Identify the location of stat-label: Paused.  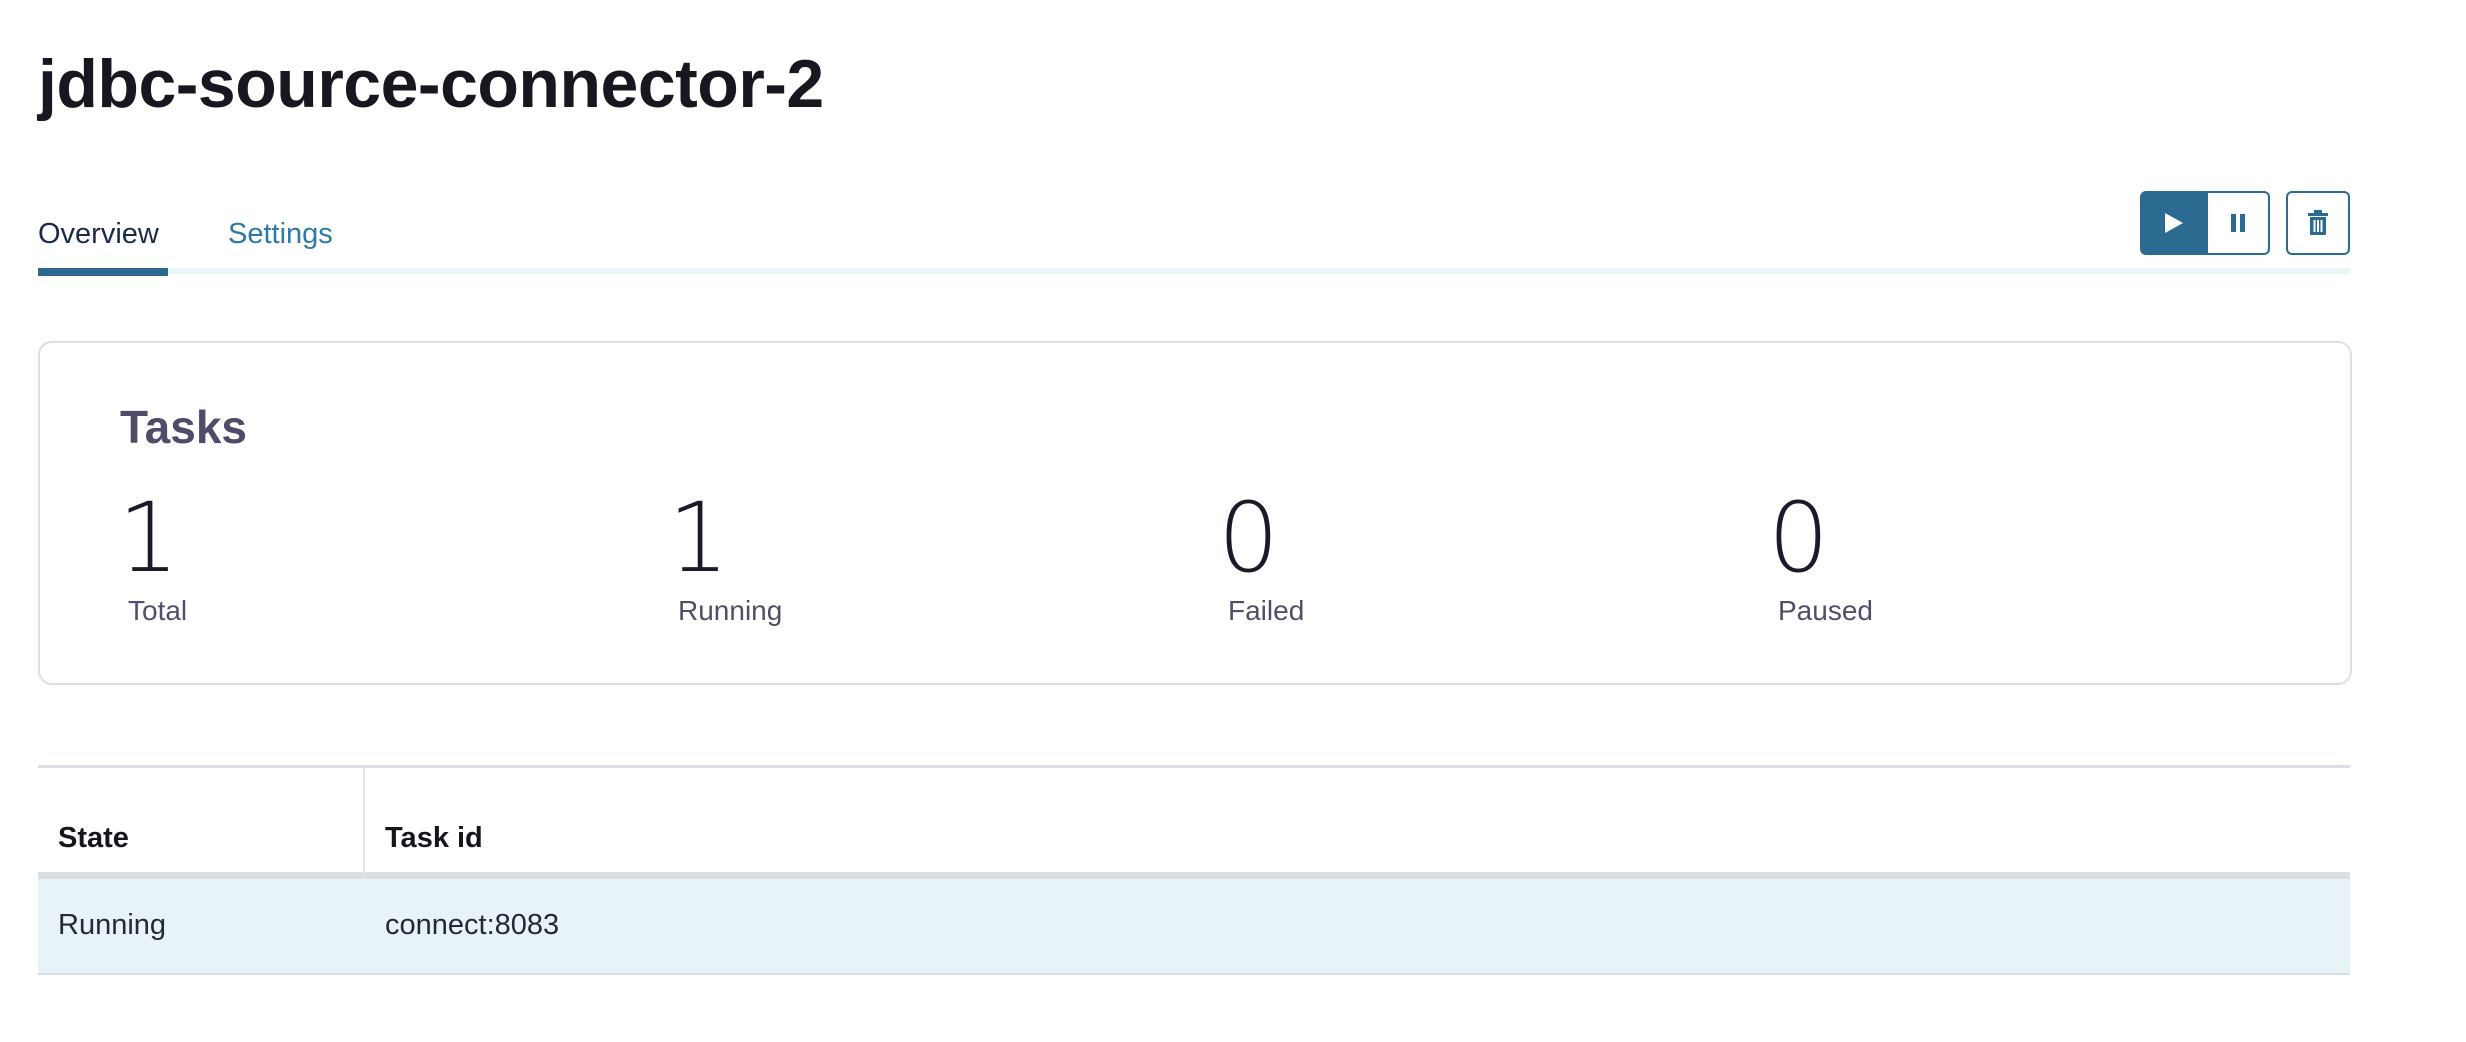
(1825, 610).